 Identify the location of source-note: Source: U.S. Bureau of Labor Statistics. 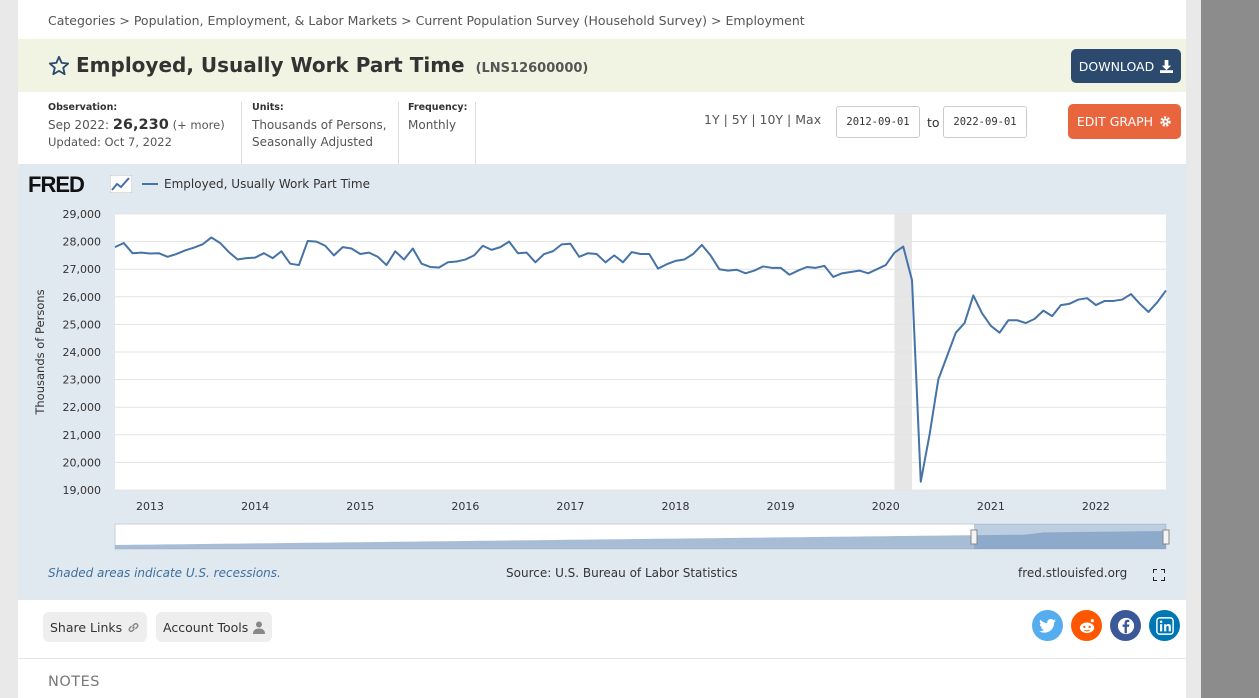
(622, 573).